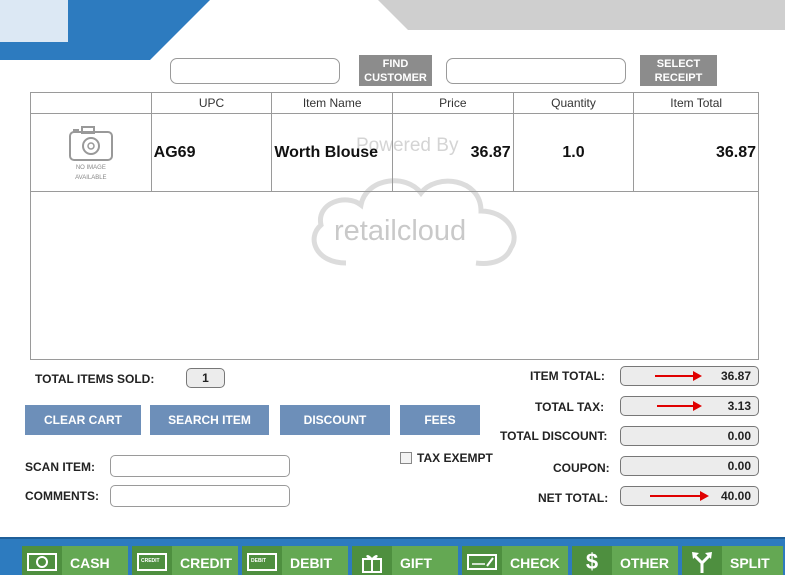 The height and width of the screenshot is (575, 785). What do you see at coordinates (395, 64) in the screenshot?
I see `find-customer-label-1: FIND` at bounding box center [395, 64].